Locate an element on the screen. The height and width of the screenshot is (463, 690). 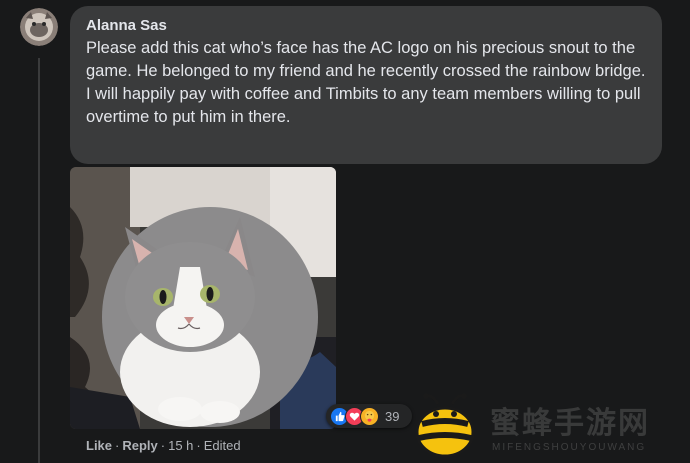
edited-label: Edited is located at coordinates (222, 445).